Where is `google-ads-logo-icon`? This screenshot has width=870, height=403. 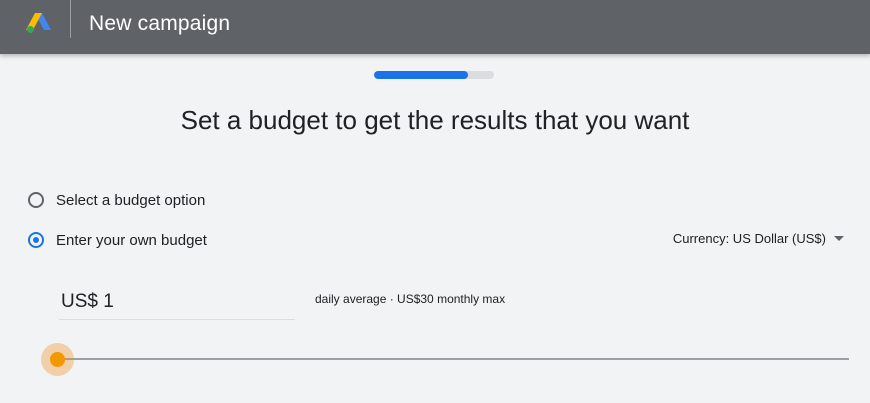
google-ads-logo-icon is located at coordinates (39, 23).